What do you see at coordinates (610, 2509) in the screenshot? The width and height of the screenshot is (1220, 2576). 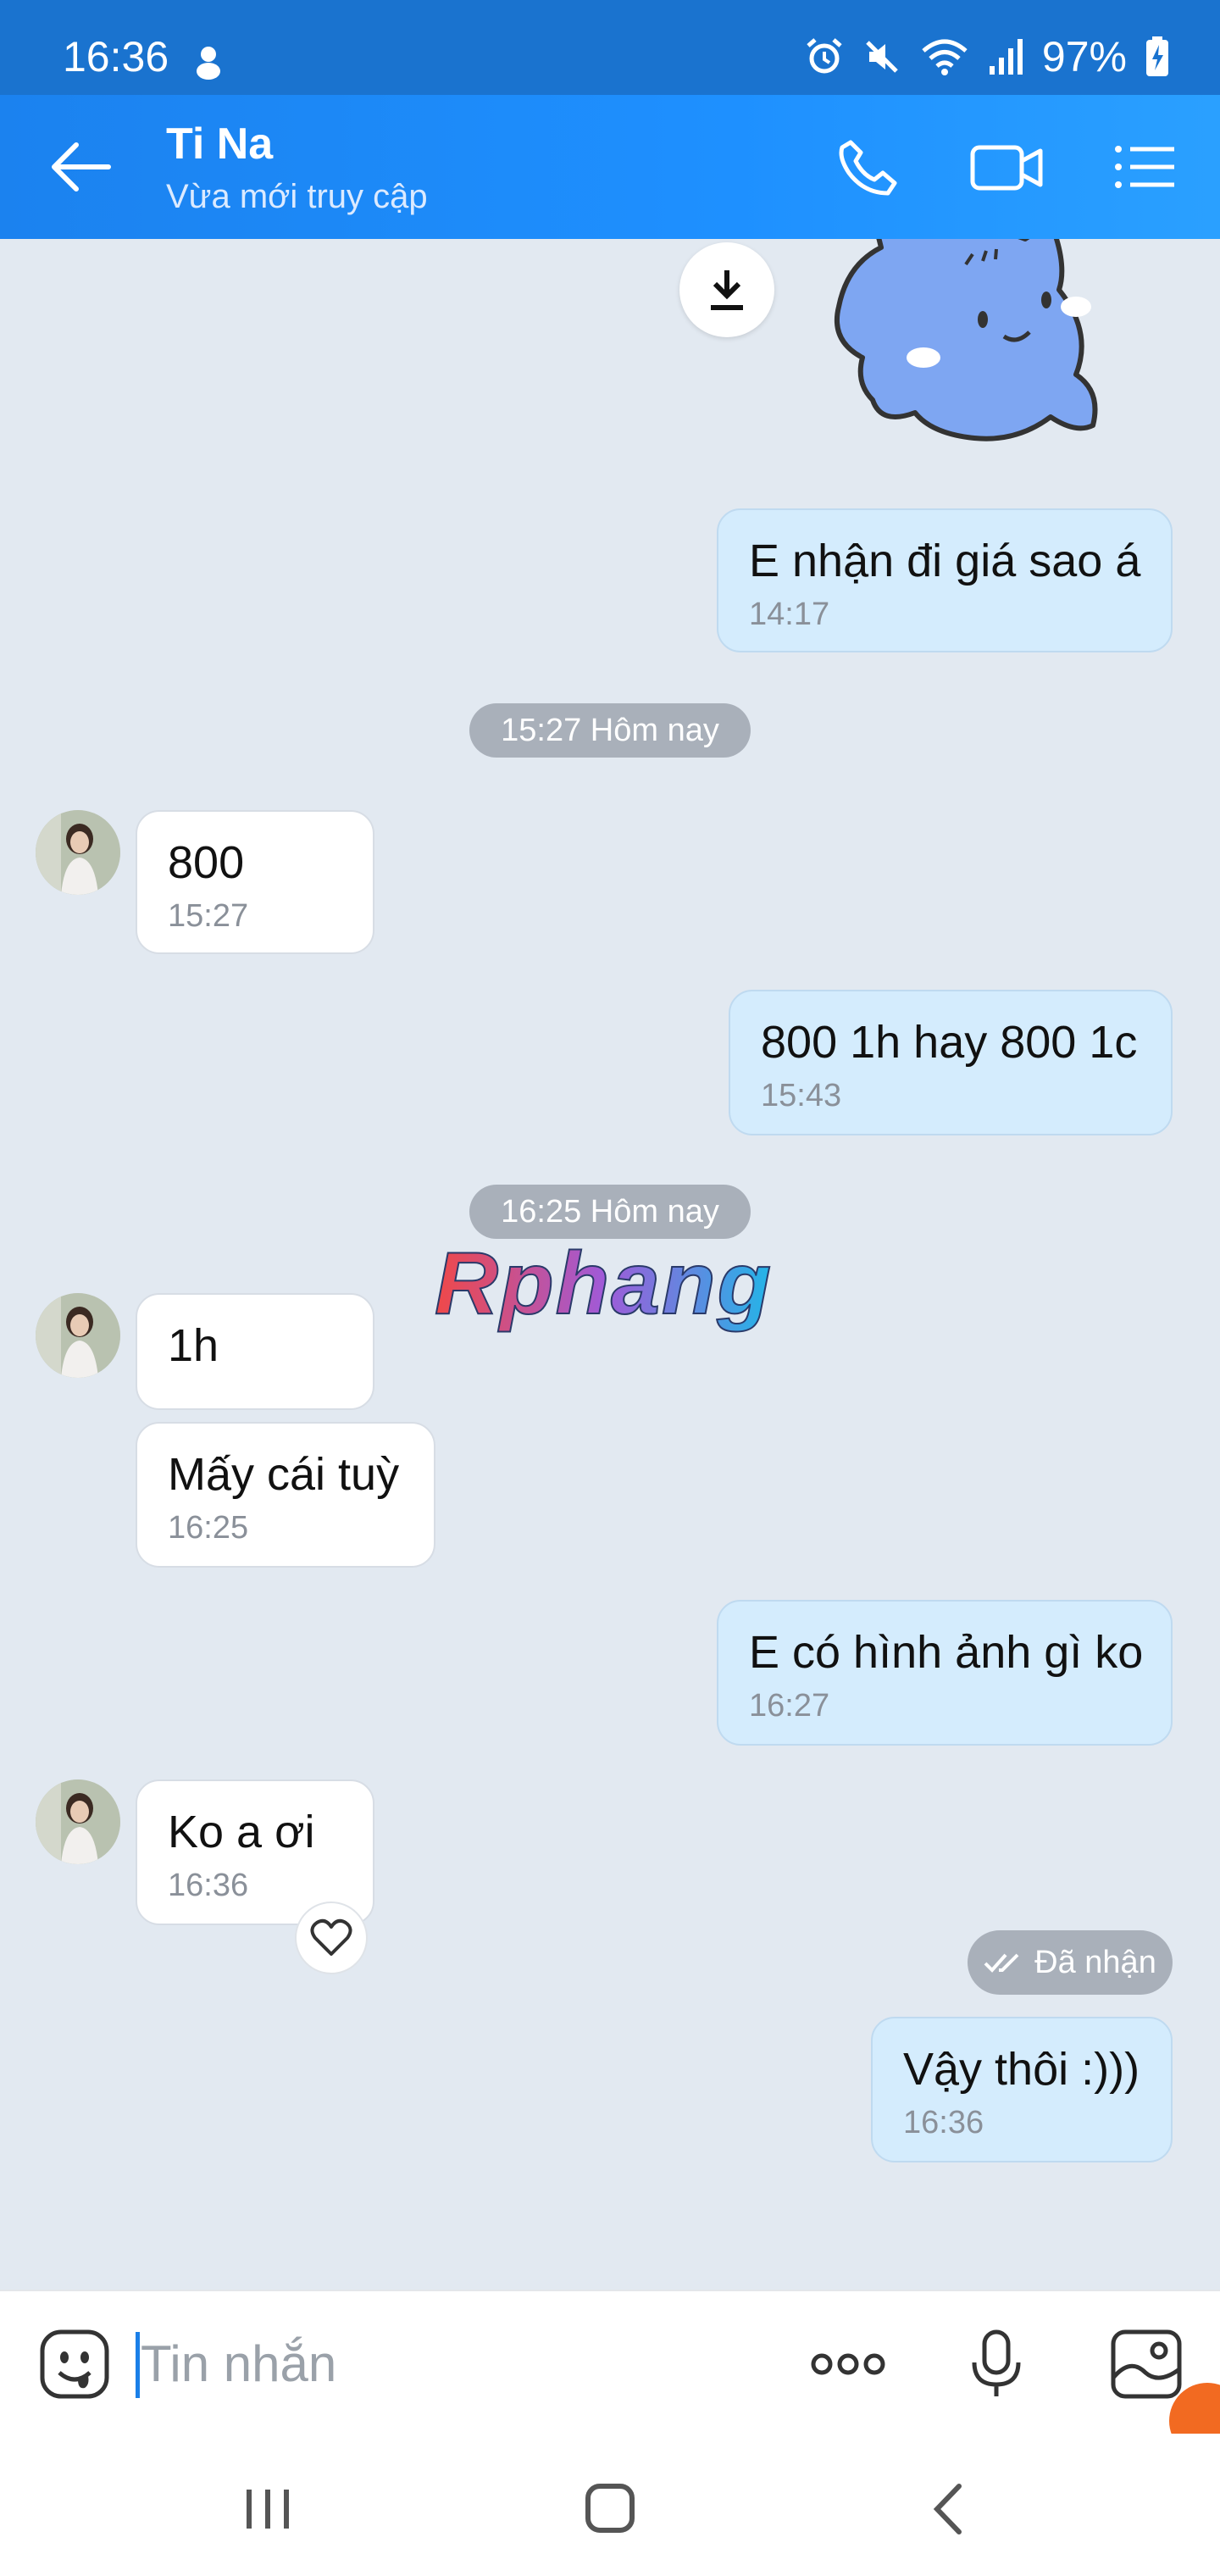 I see `home-icon` at bounding box center [610, 2509].